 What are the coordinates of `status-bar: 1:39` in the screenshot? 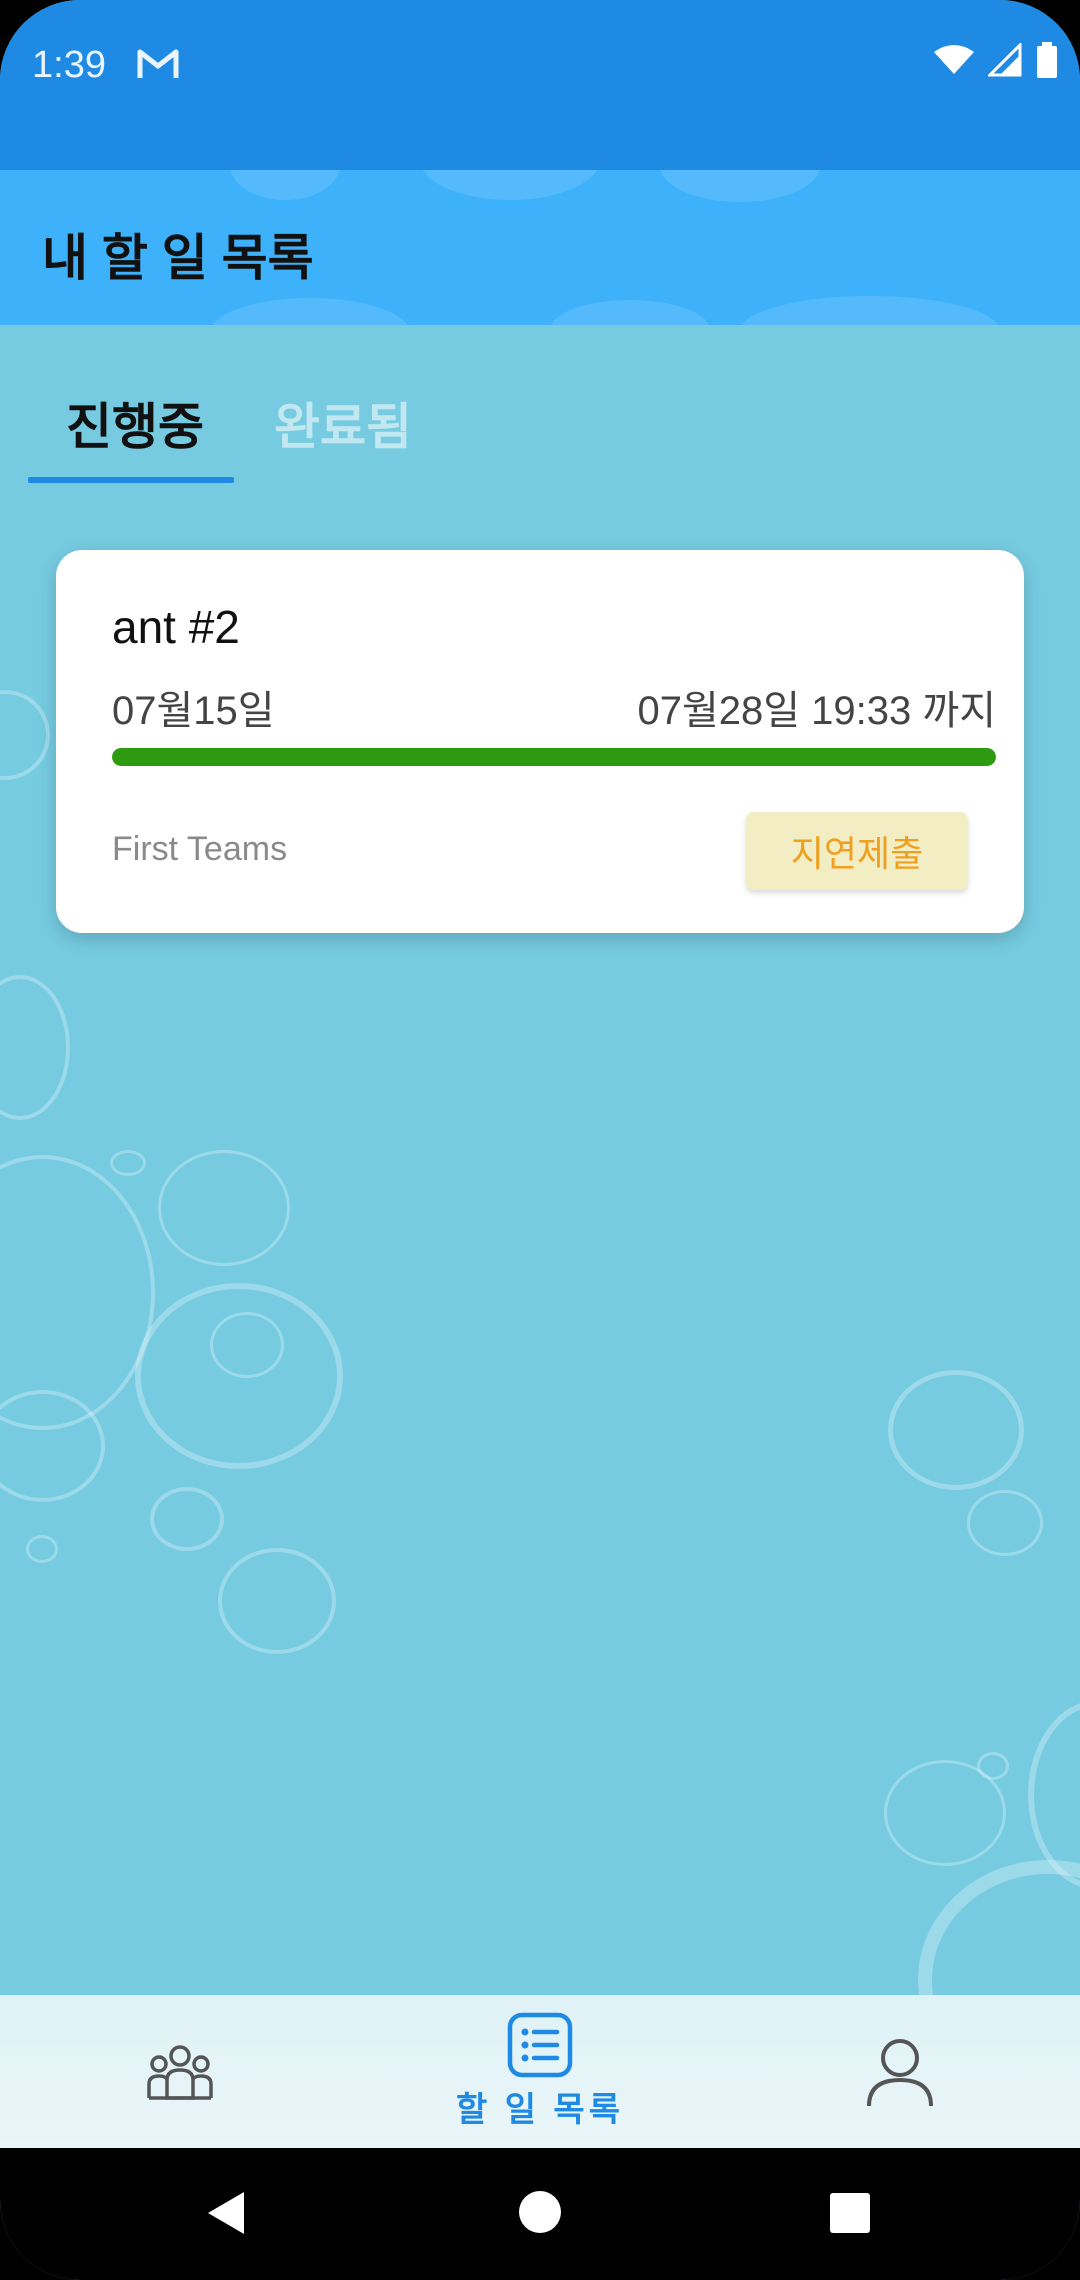 It's located at (540, 85).